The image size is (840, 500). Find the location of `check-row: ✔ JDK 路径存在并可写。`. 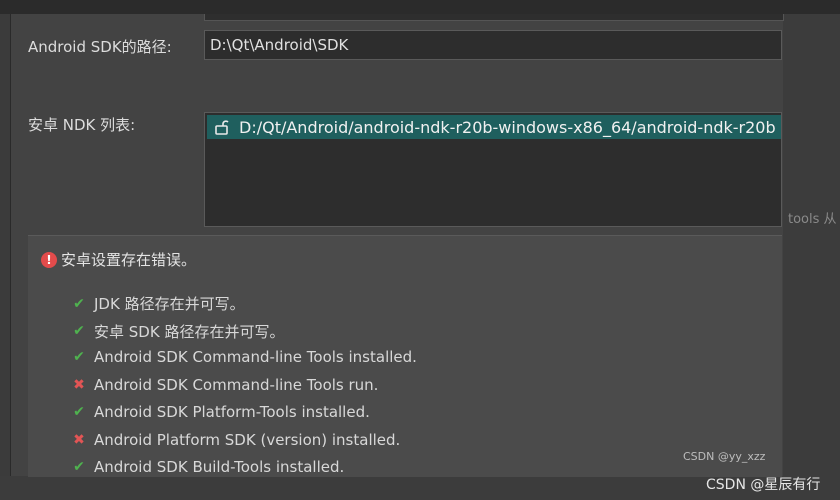

check-row: ✔ JDK 路径存在并可写。 is located at coordinates (158, 303).